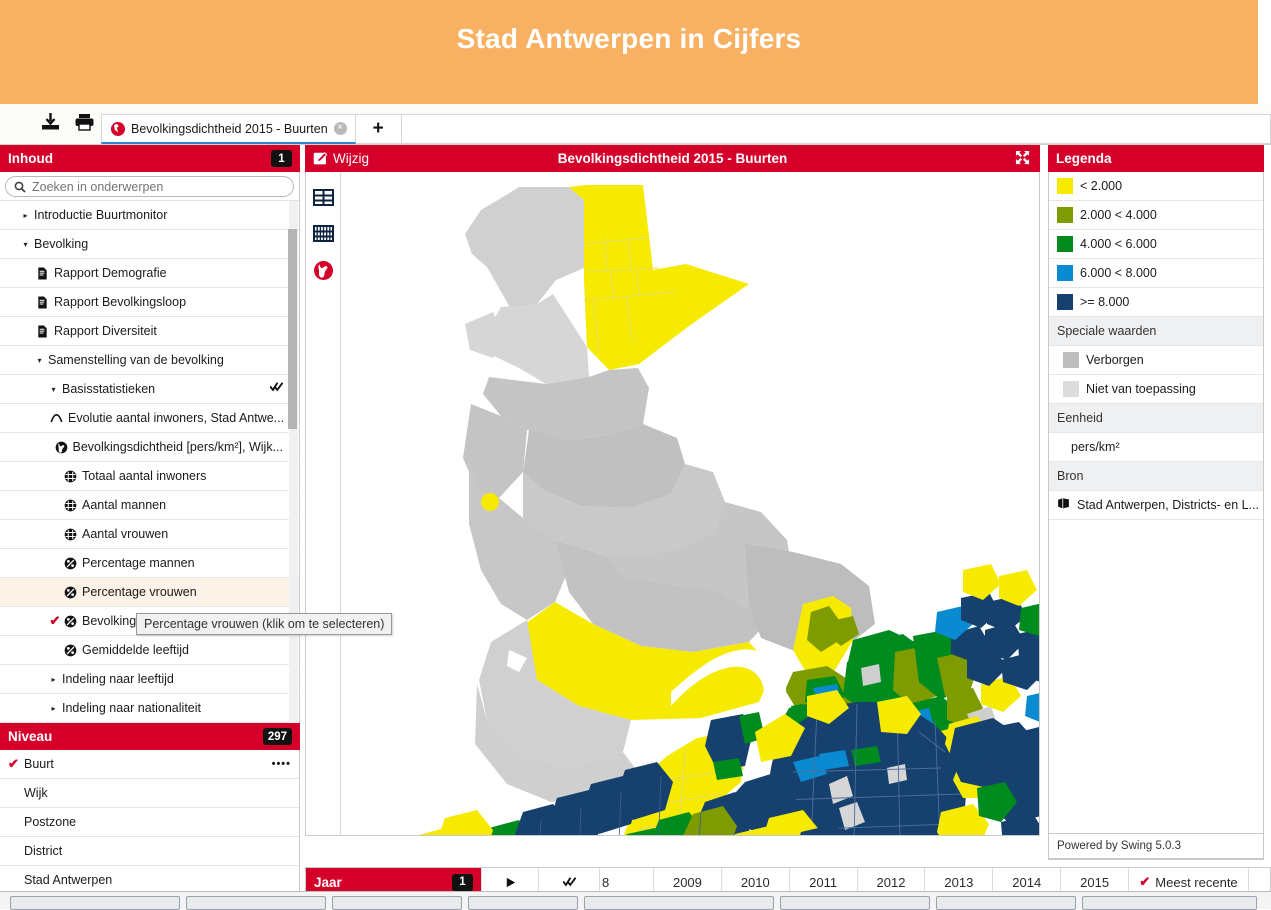 Image resolution: width=1271 pixels, height=910 pixels. Describe the element at coordinates (1156, 158) in the screenshot. I see `legend-panel-header: Legenda` at that location.